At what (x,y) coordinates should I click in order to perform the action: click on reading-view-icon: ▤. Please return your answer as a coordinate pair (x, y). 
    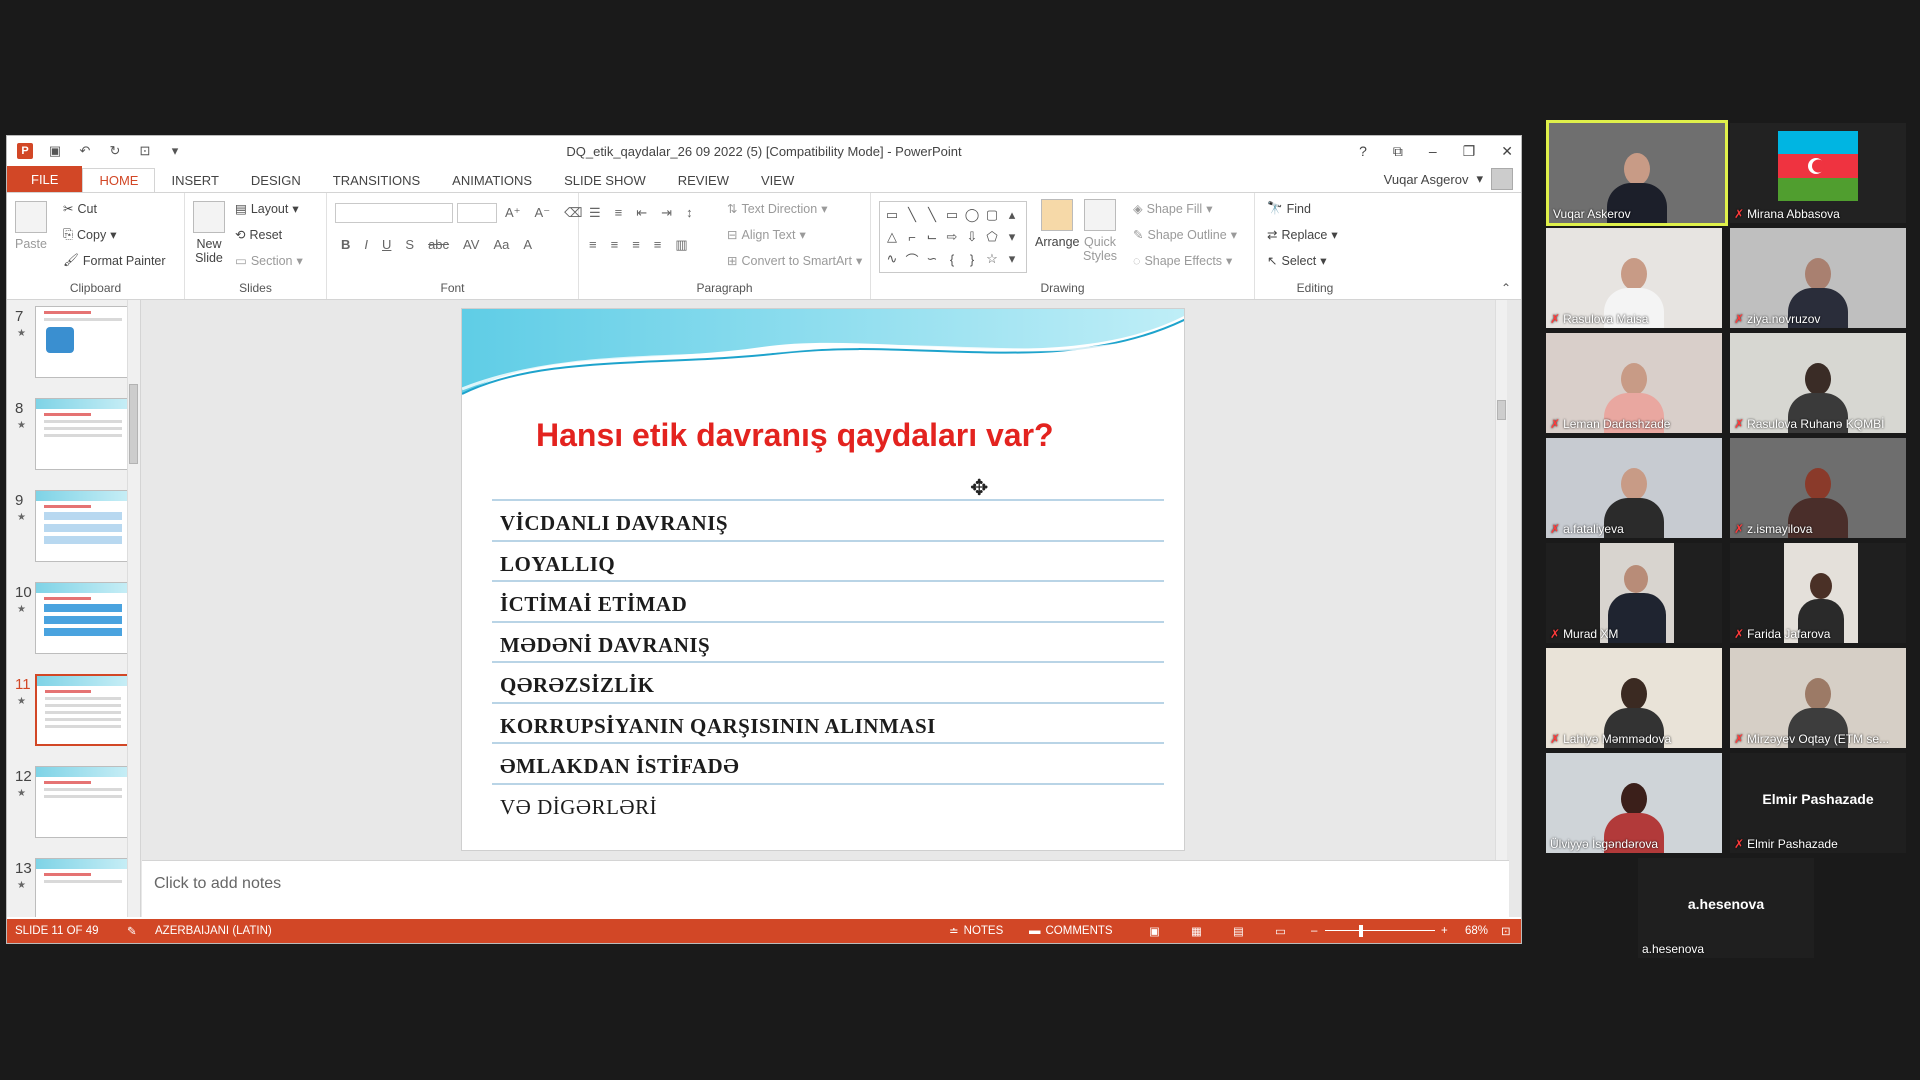
    Looking at the image, I should click on (1238, 931).